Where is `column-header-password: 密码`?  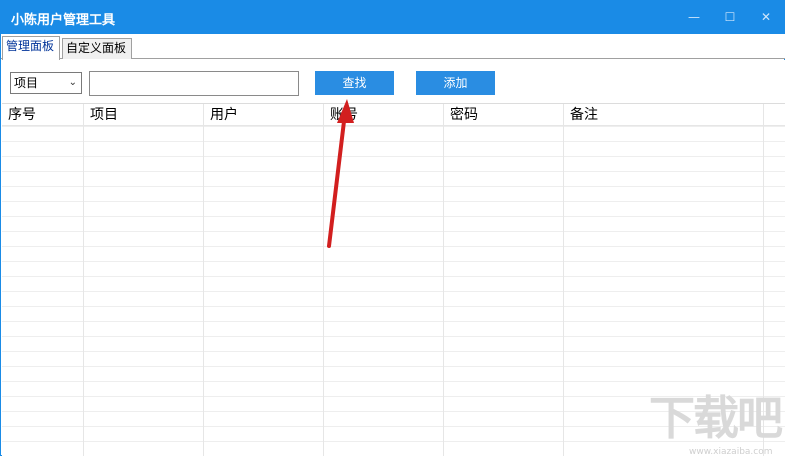
column-header-password: 密码 is located at coordinates (504, 115).